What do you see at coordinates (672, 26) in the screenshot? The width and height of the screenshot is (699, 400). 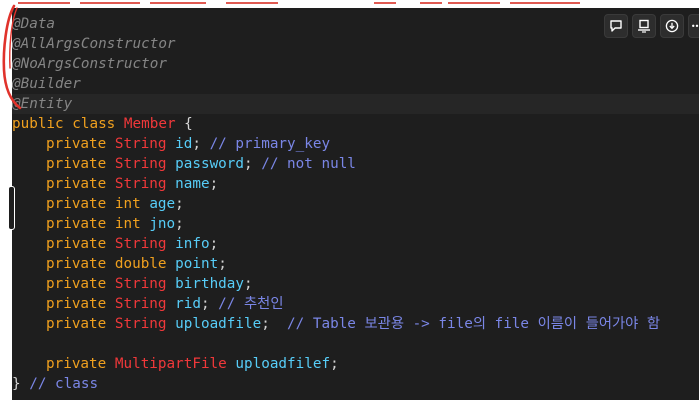 I see `download-icon` at bounding box center [672, 26].